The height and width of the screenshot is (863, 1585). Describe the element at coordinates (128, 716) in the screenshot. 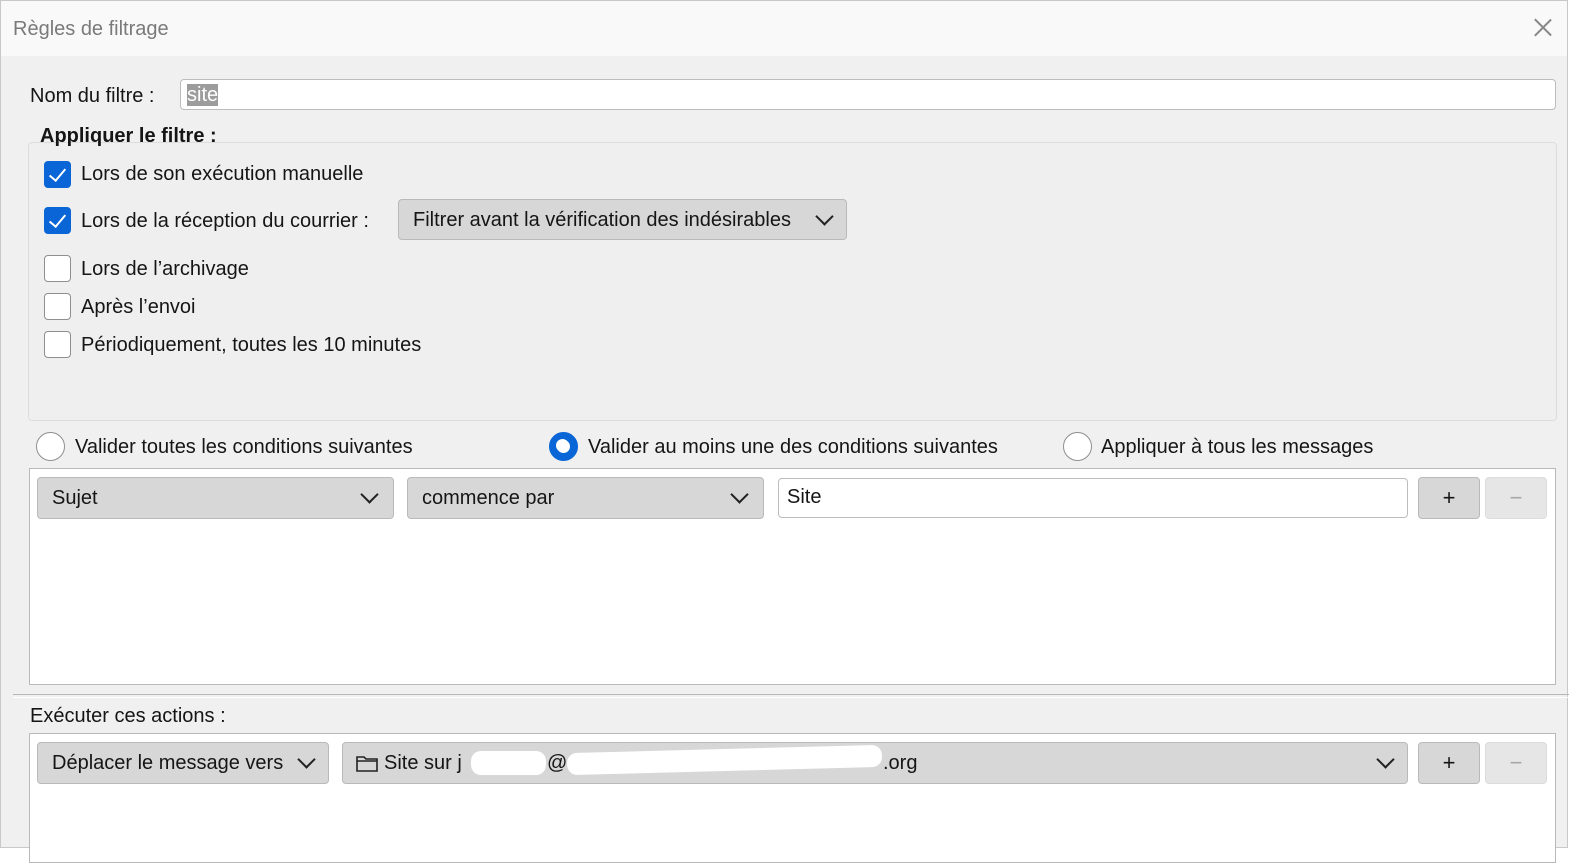

I see `actions-label: Exécuter ces actions :` at that location.